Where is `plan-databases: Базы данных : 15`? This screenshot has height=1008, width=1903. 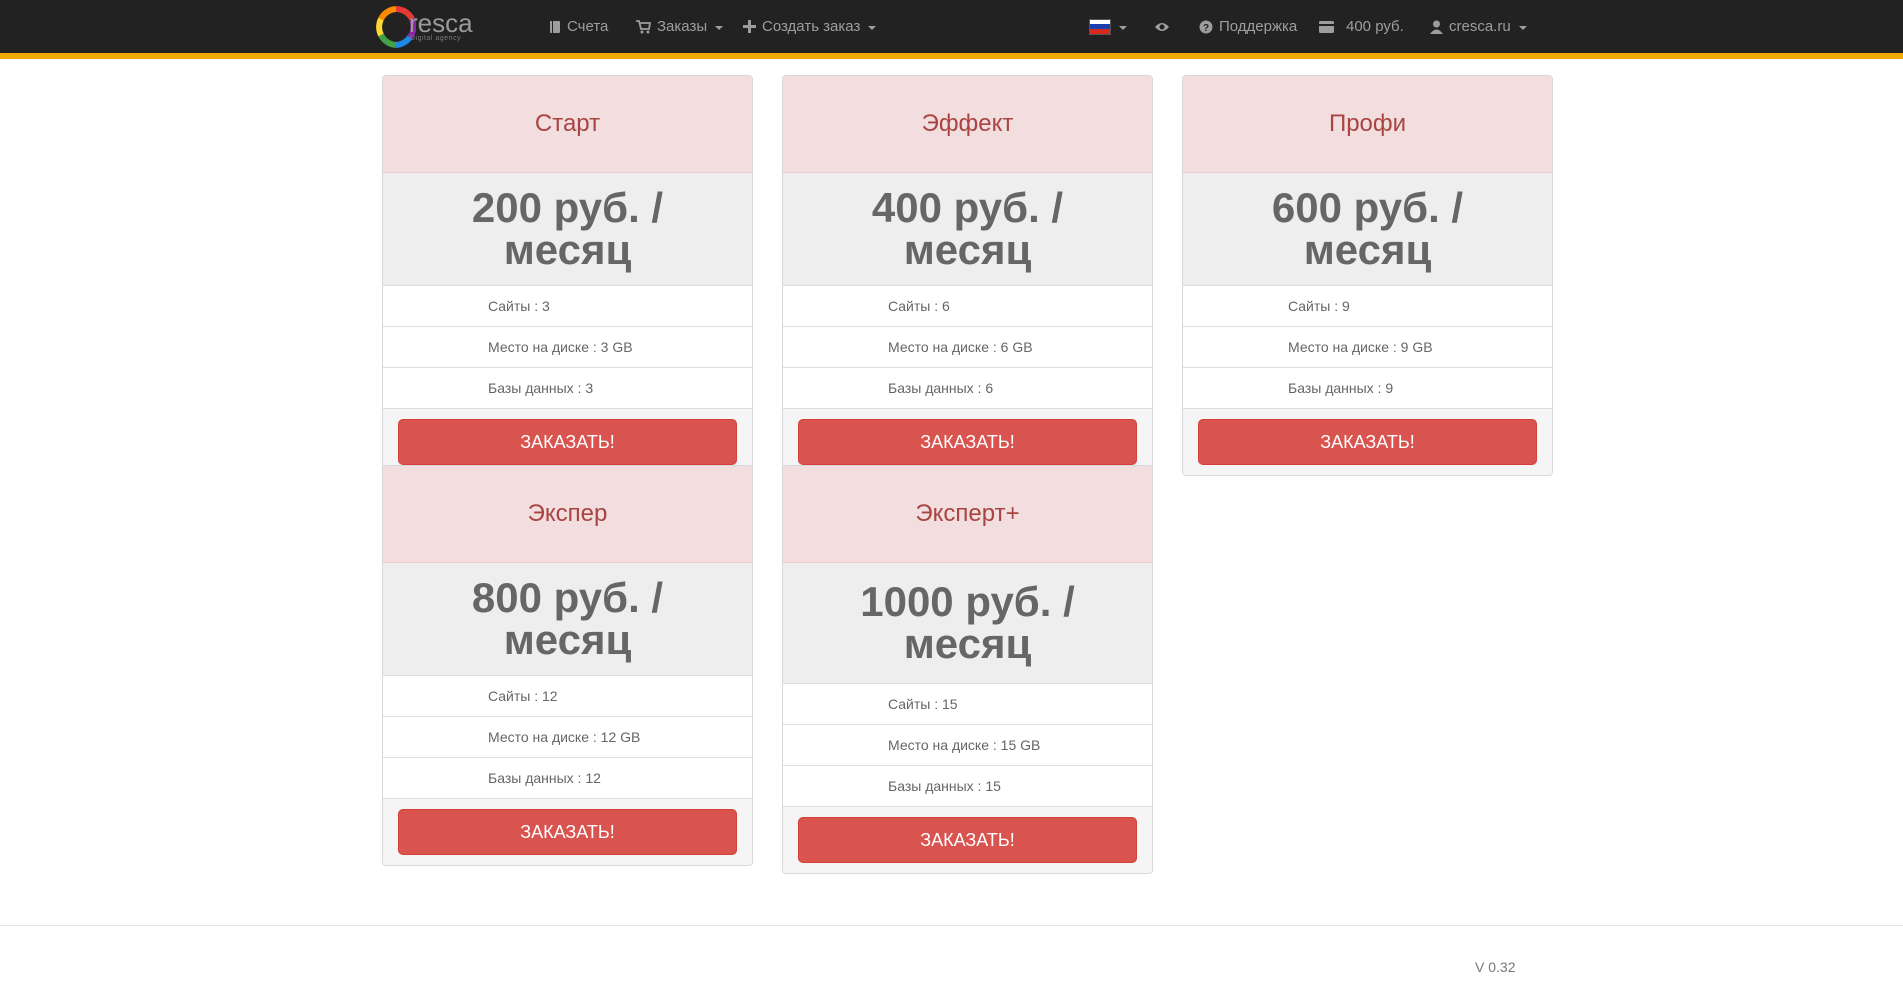
plan-databases: Базы данных : 15 is located at coordinates (967, 786).